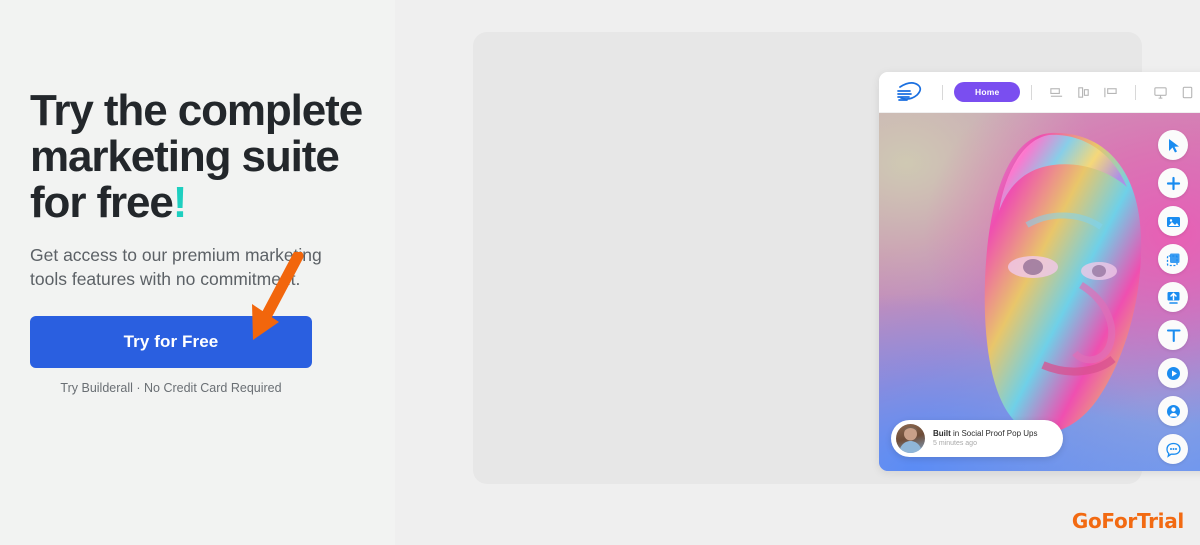  I want to click on try-for-free-button: Try for Free, so click(171, 342).